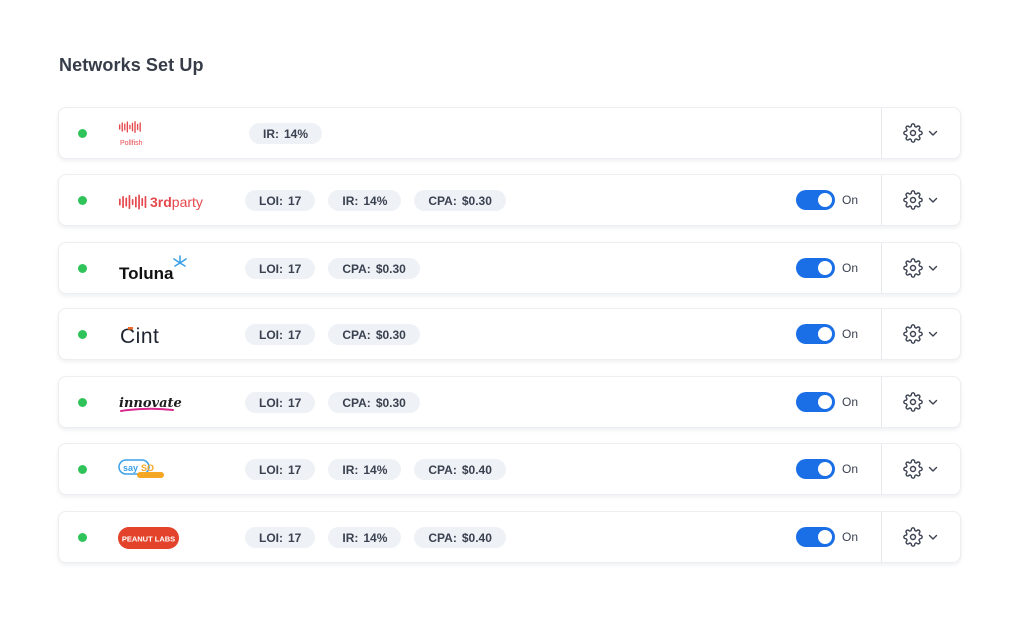 This screenshot has width=1024, height=639. I want to click on toluna-logo: Toluna, so click(177, 269).